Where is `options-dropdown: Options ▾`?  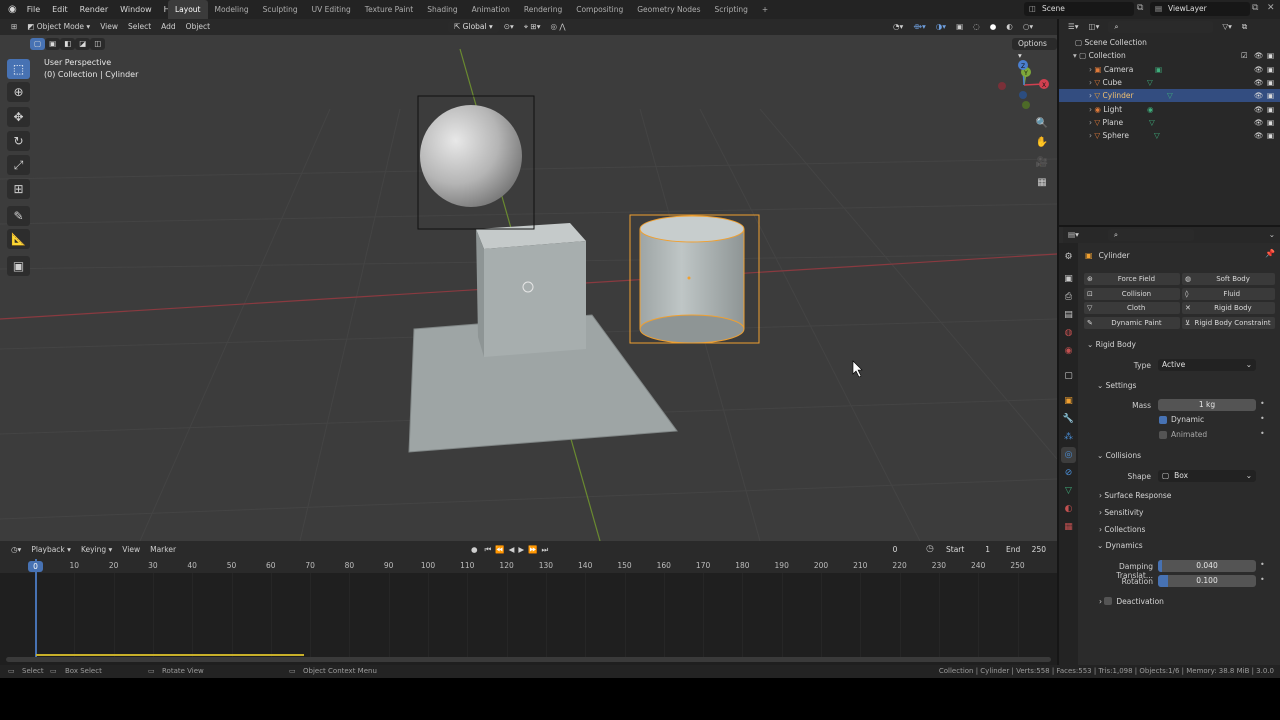
options-dropdown: Options ▾ is located at coordinates (1034, 49).